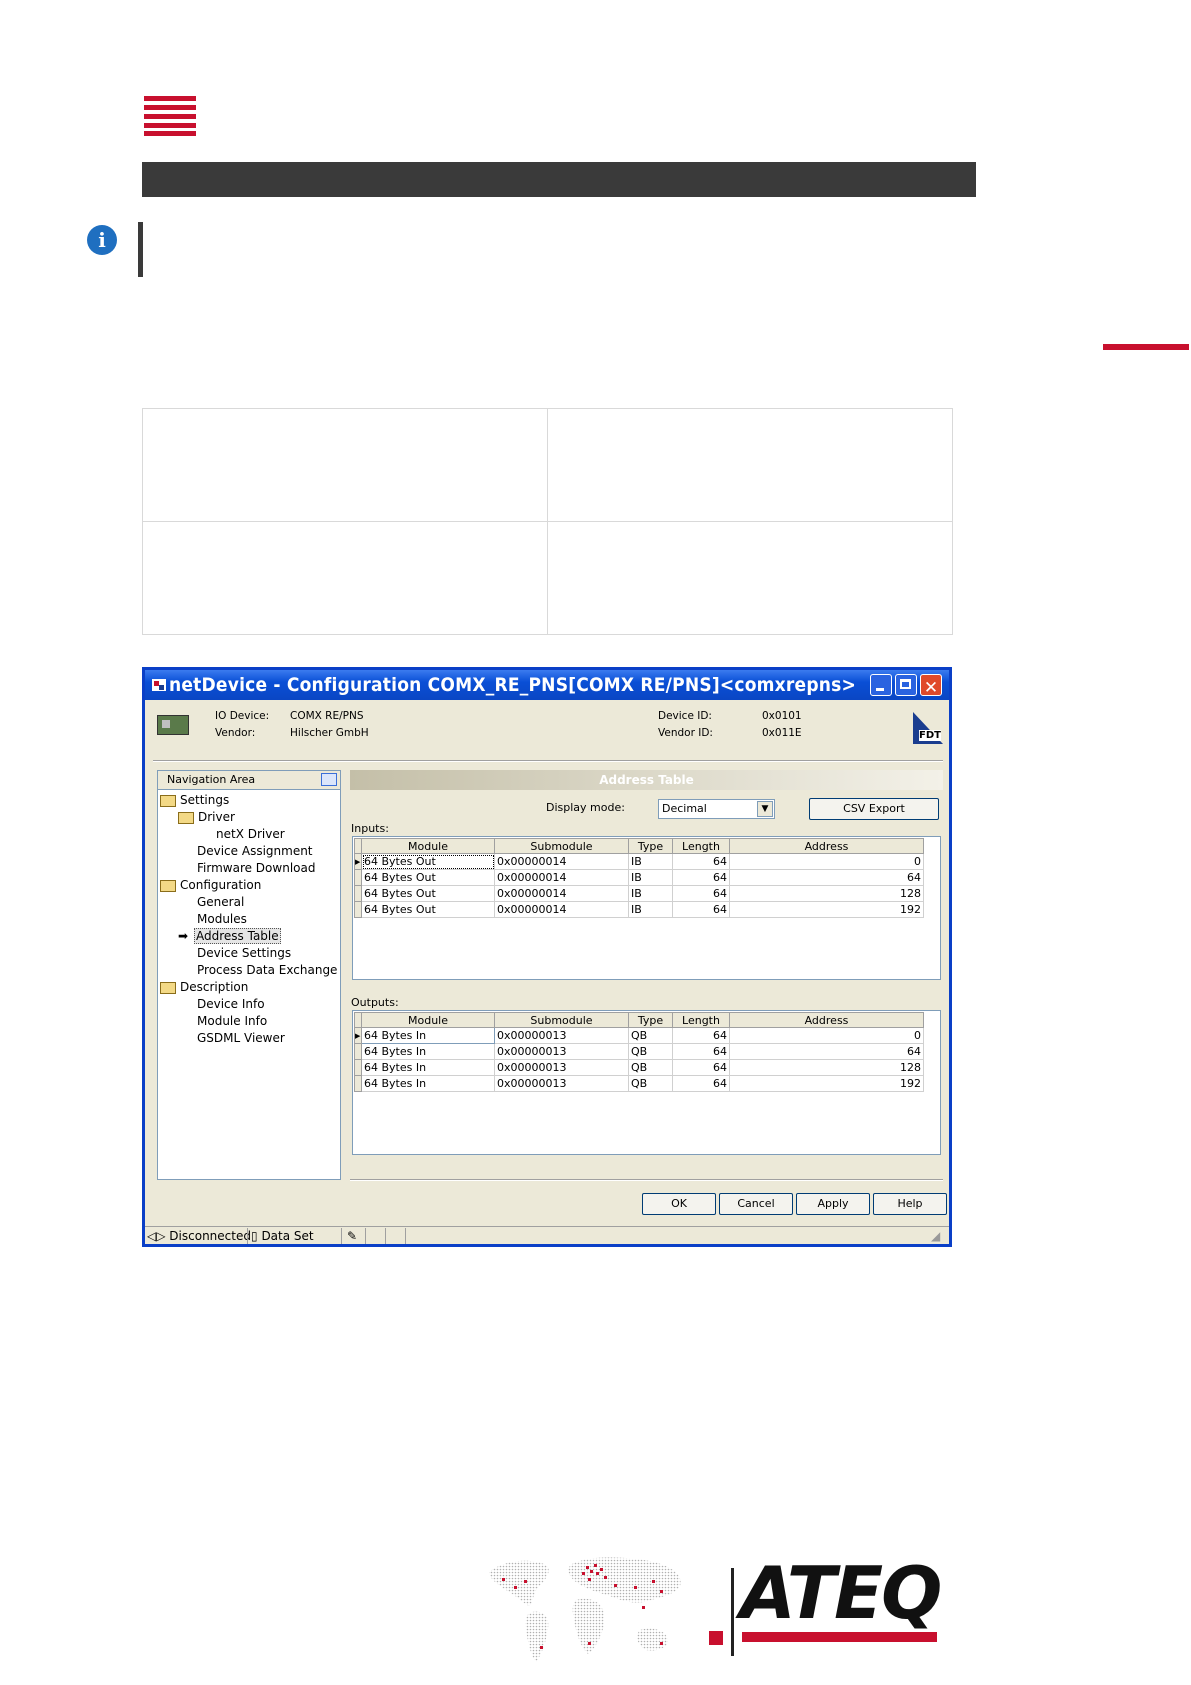 The height and width of the screenshot is (1685, 1191). What do you see at coordinates (639, 909) in the screenshot?
I see `table-row: 64 Bytes Out 0x00000014 IB 64 192` at bounding box center [639, 909].